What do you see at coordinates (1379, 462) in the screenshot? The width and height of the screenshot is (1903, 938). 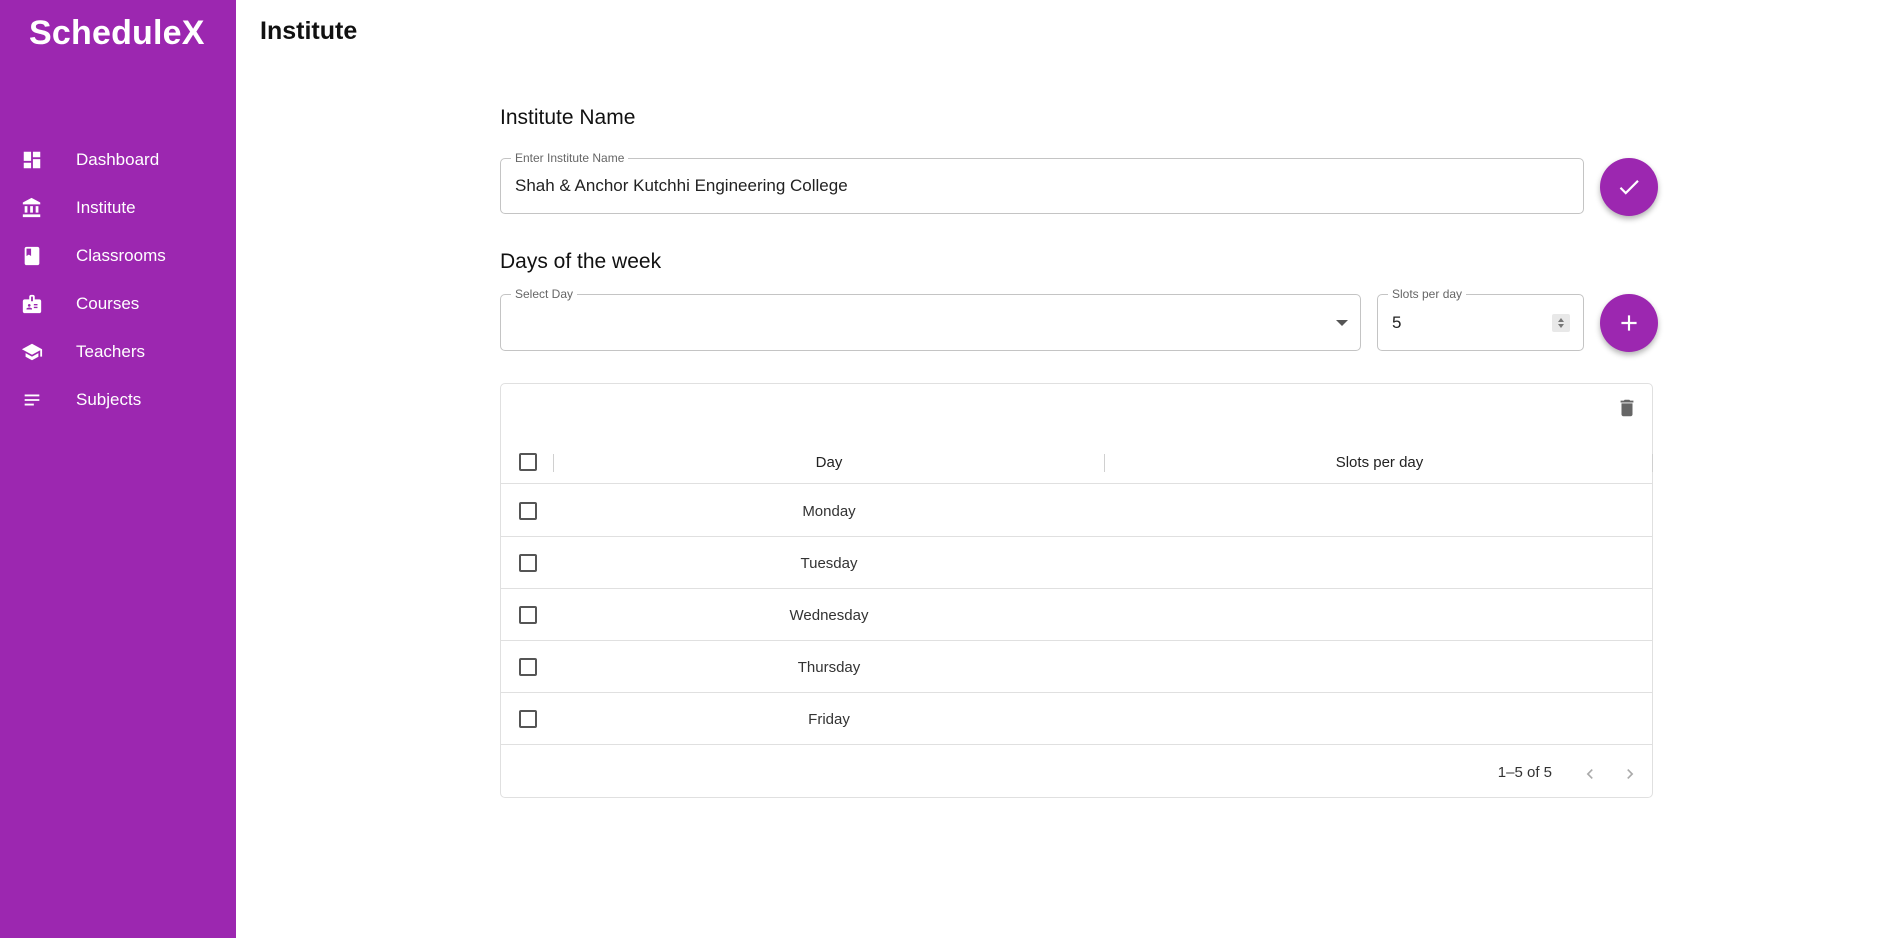 I see `column-header-slots: Slots per day` at bounding box center [1379, 462].